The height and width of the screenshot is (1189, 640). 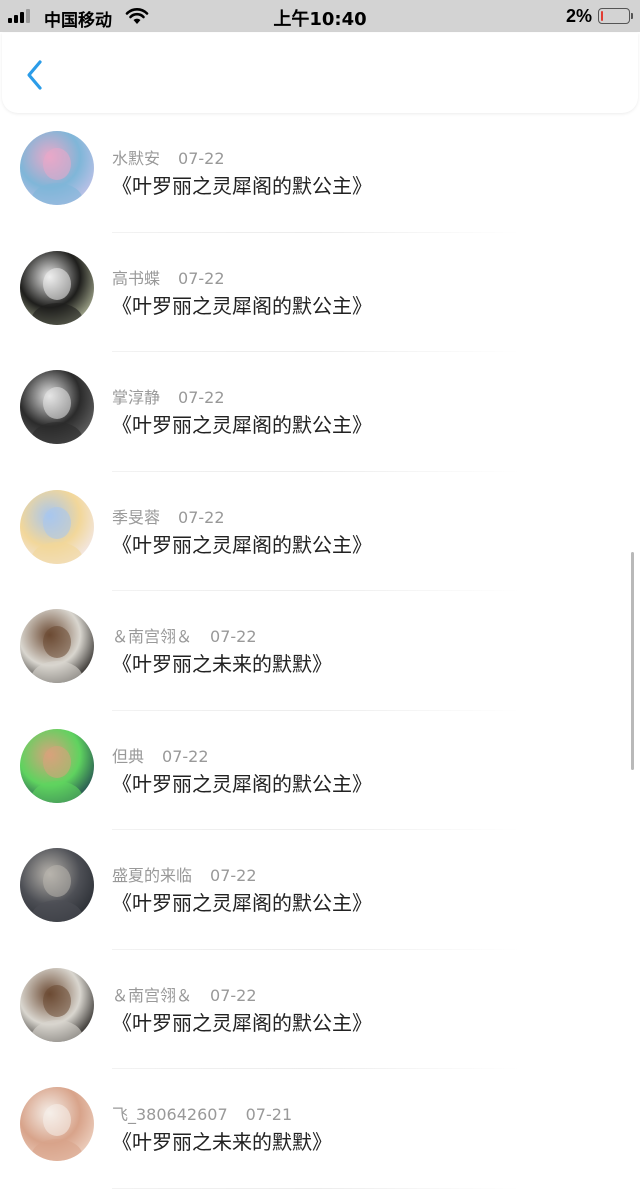 I want to click on list-item: ＆南宫翎＆ 07-22 《叶罗丽之未来的默默》, so click(x=320, y=651).